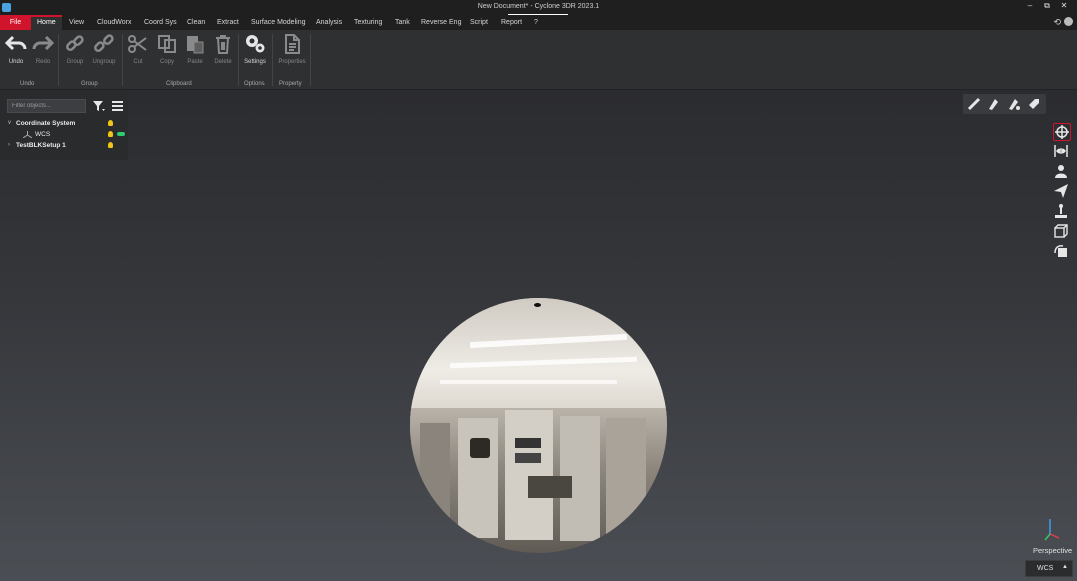 The width and height of the screenshot is (1077, 581). What do you see at coordinates (195, 62) in the screenshot?
I see `paste-label: Paste` at bounding box center [195, 62].